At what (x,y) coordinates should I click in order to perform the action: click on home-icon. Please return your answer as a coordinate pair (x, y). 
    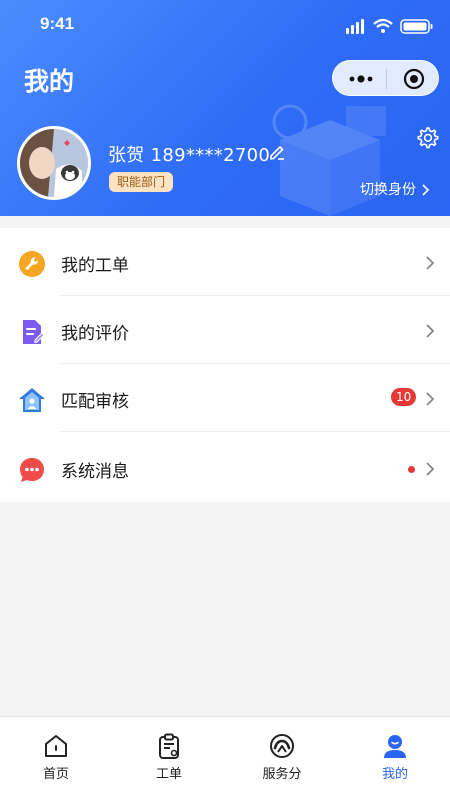
    Looking at the image, I should click on (56, 746).